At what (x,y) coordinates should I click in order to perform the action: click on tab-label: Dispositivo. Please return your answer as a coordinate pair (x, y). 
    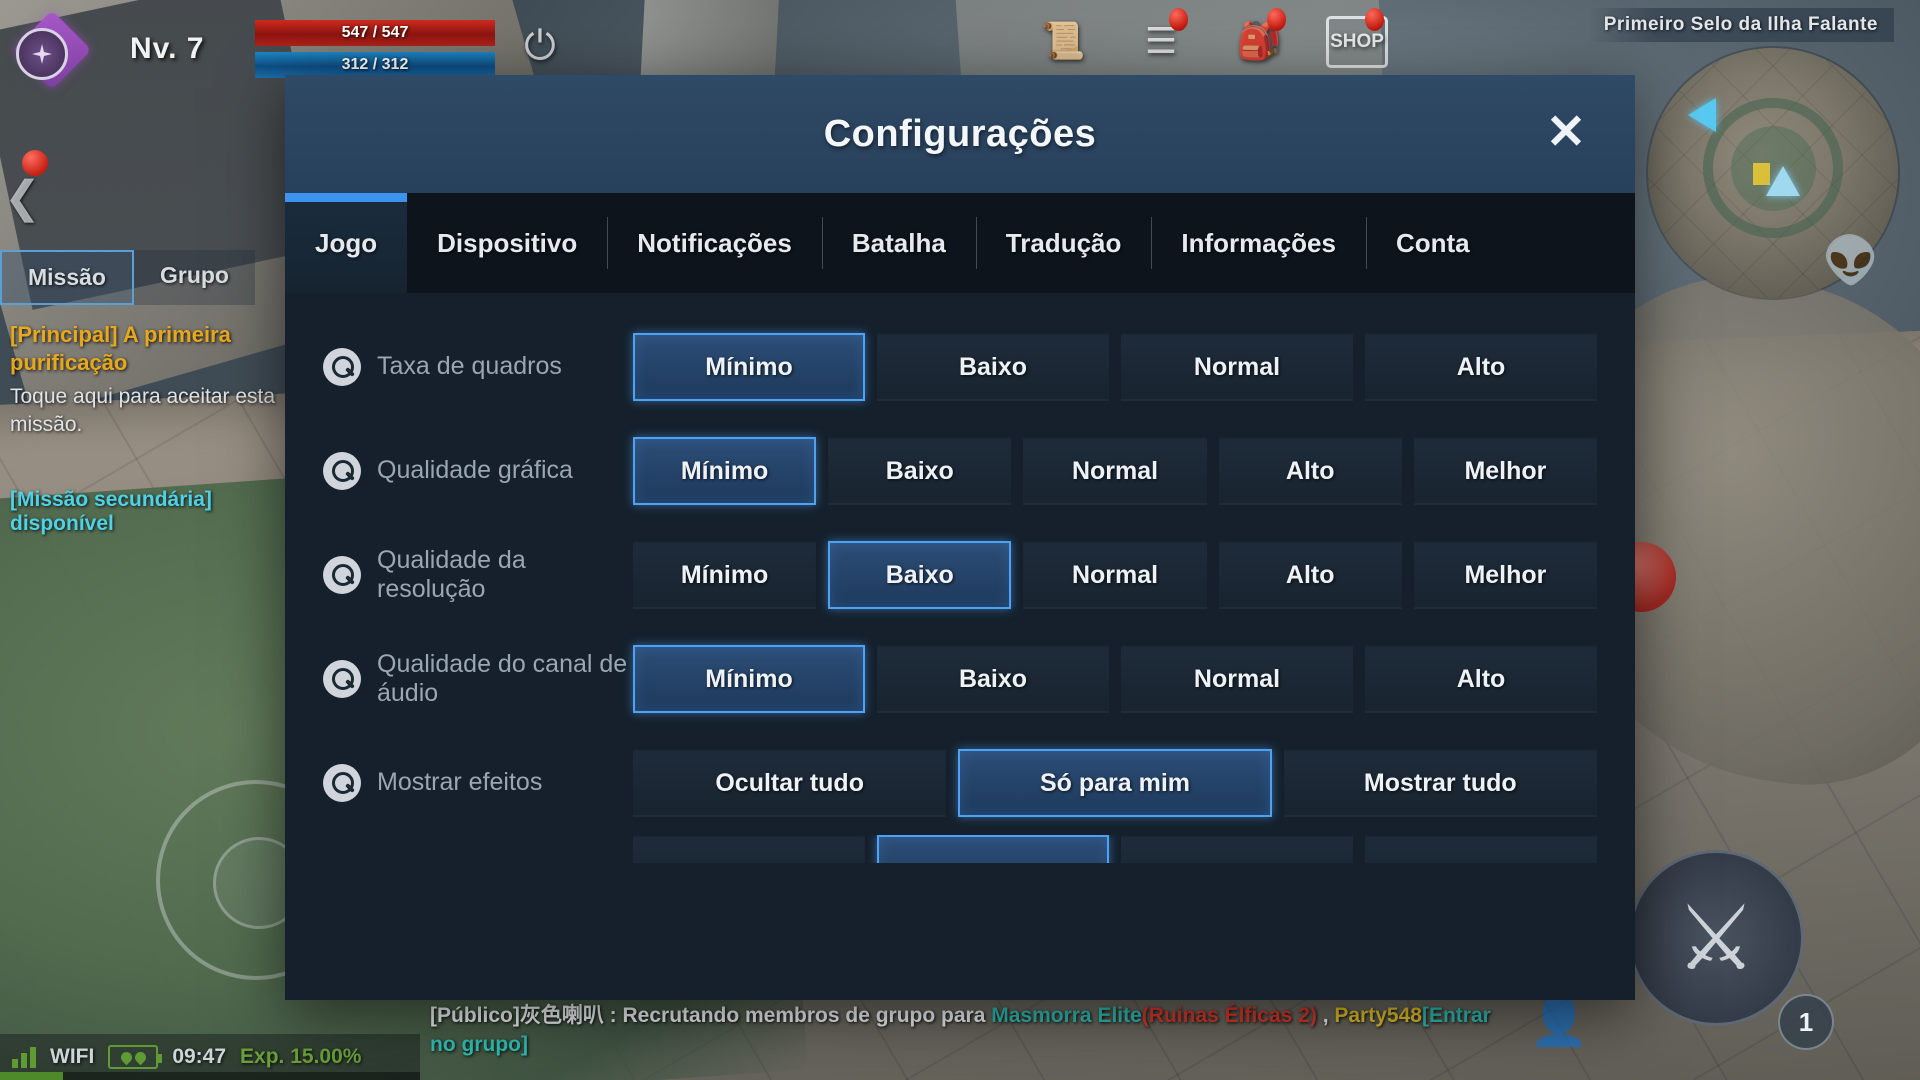
    Looking at the image, I should click on (507, 242).